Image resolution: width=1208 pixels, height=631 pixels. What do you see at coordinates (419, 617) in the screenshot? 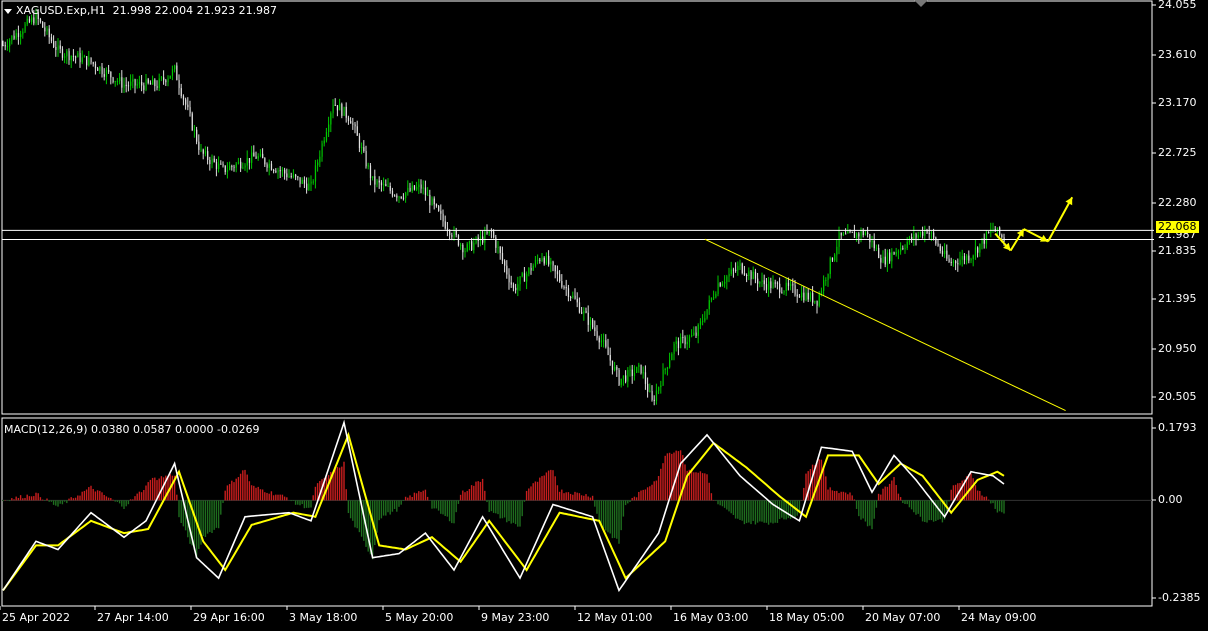
I see `time-axis-label: 5 May 20:00` at bounding box center [419, 617].